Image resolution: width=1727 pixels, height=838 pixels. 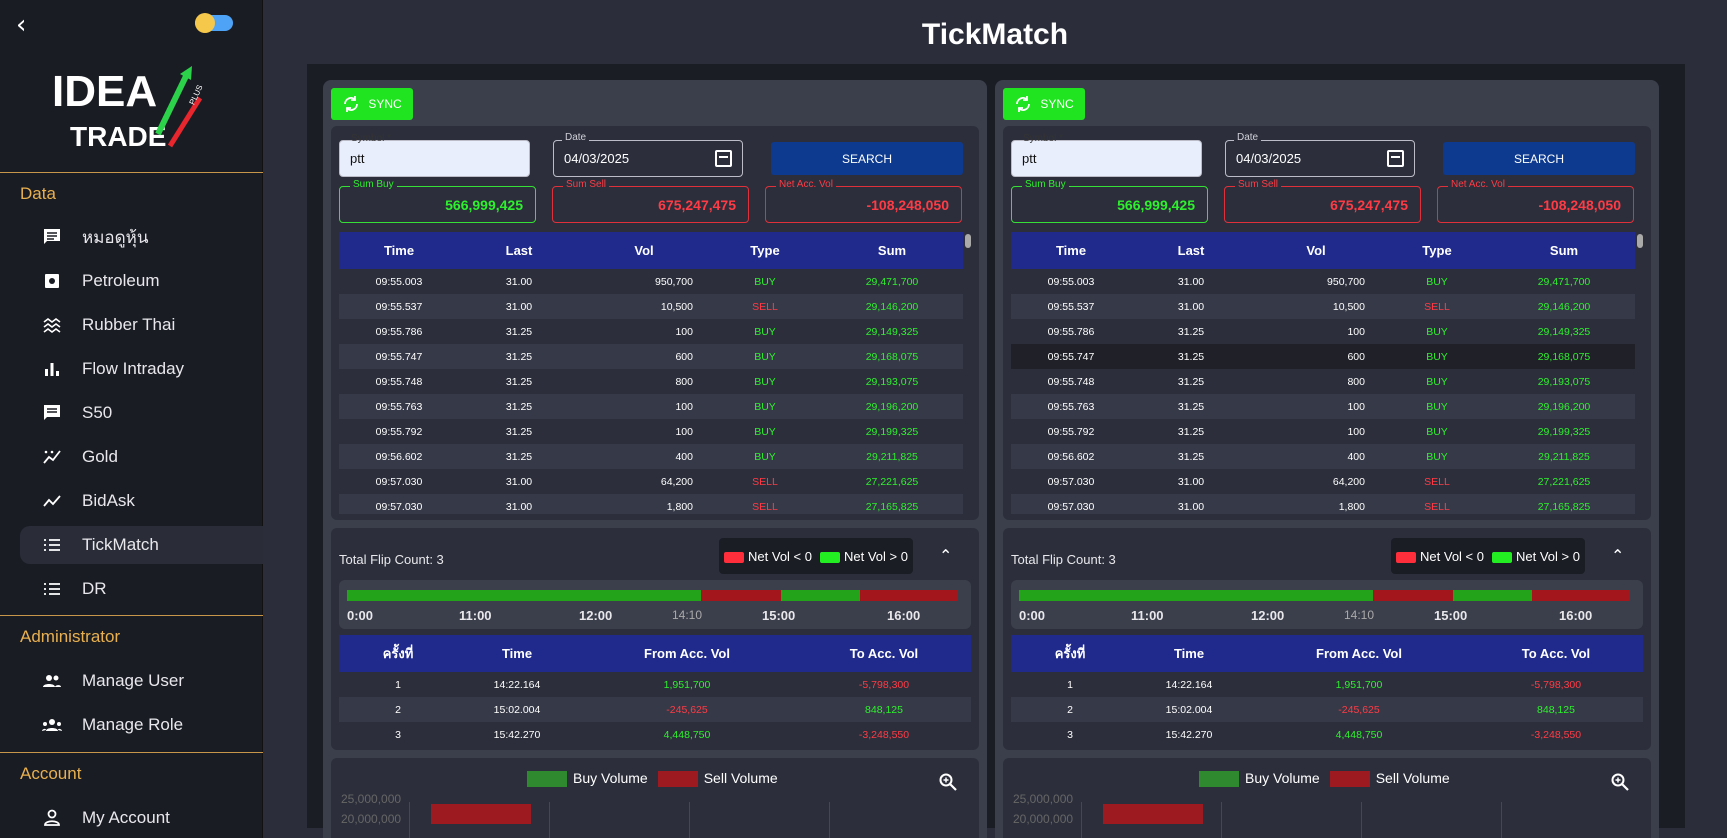 I want to click on legend-negative: Net Vol < 0, so click(x=768, y=556).